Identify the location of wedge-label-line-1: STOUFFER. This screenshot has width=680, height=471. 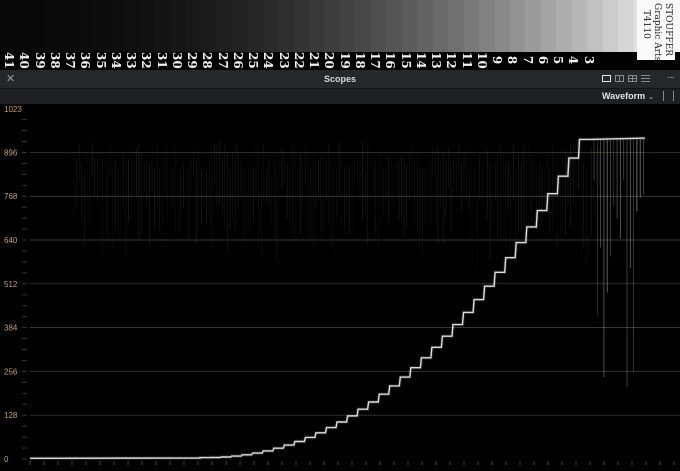
(668, 29).